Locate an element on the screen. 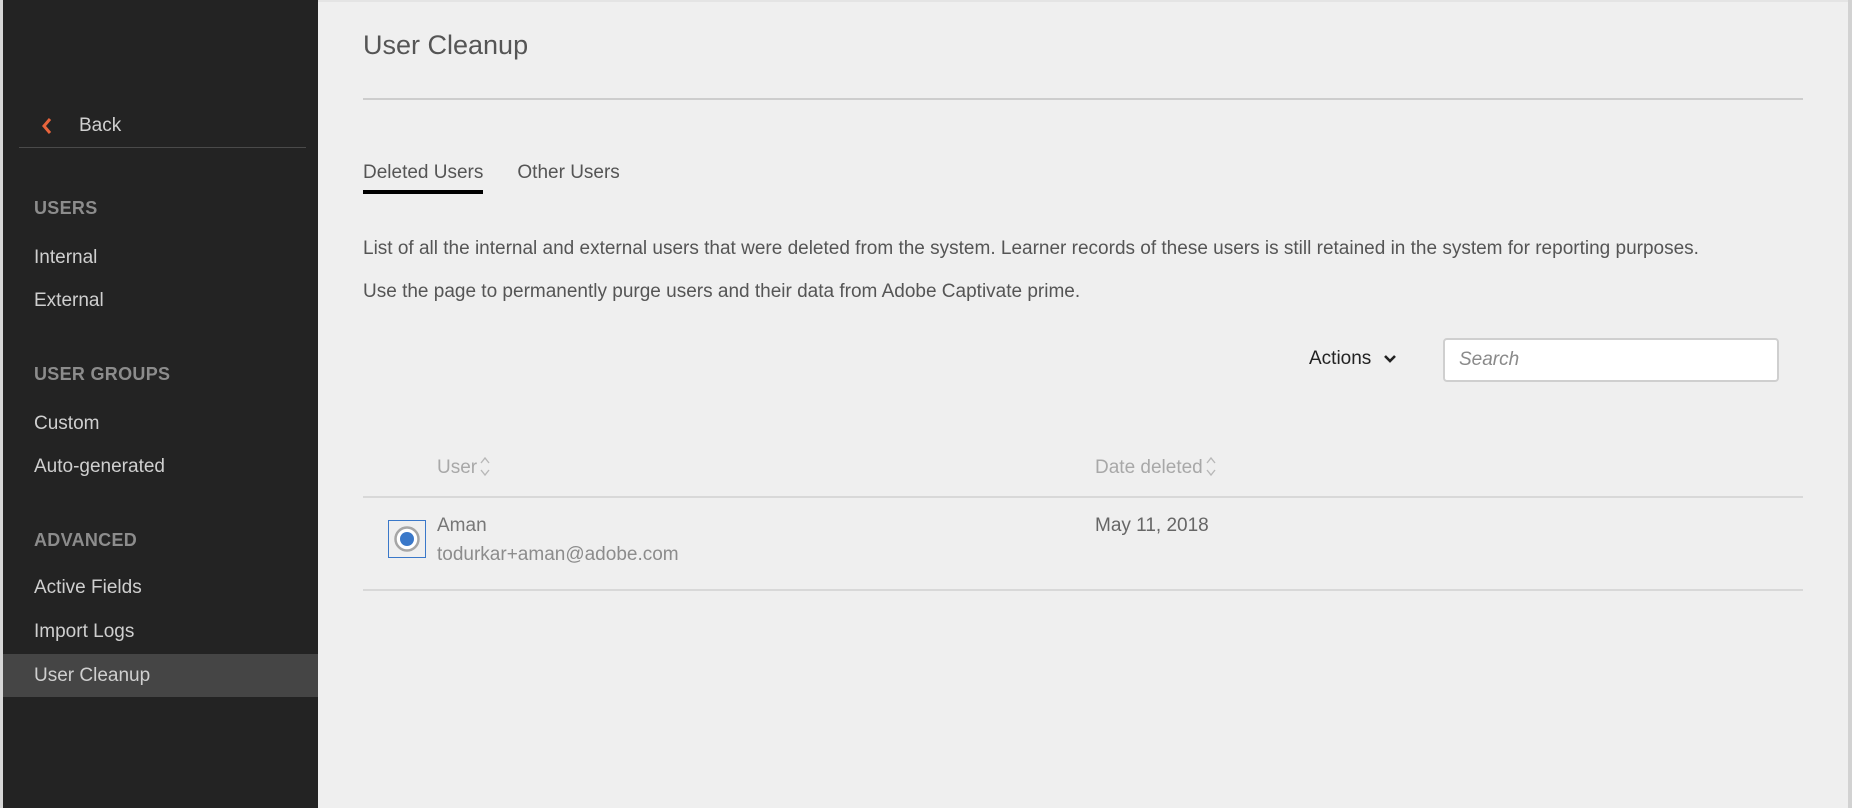 The width and height of the screenshot is (1852, 808). column-header-user: User is located at coordinates (463, 470).